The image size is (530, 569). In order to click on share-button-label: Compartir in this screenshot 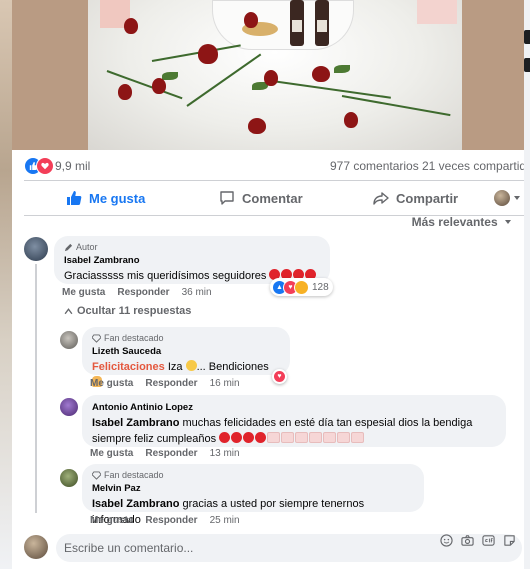, I will do `click(427, 198)`.